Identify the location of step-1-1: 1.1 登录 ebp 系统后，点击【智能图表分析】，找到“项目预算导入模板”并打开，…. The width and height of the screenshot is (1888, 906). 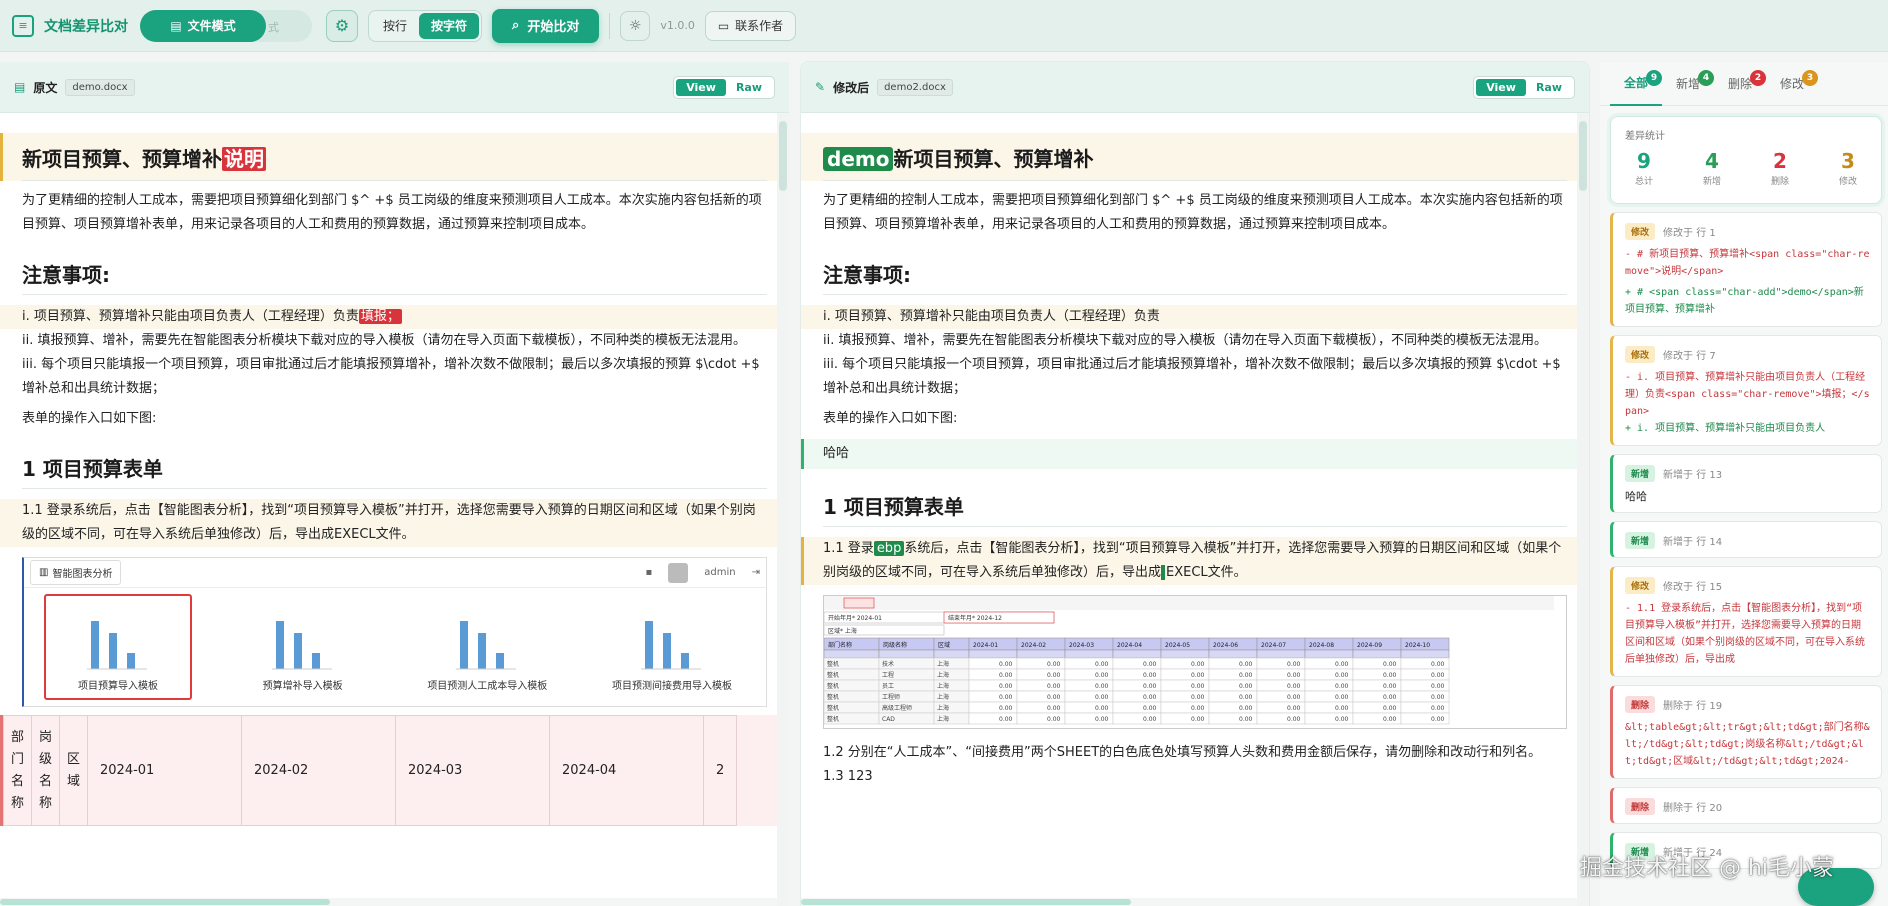
(1192, 560).